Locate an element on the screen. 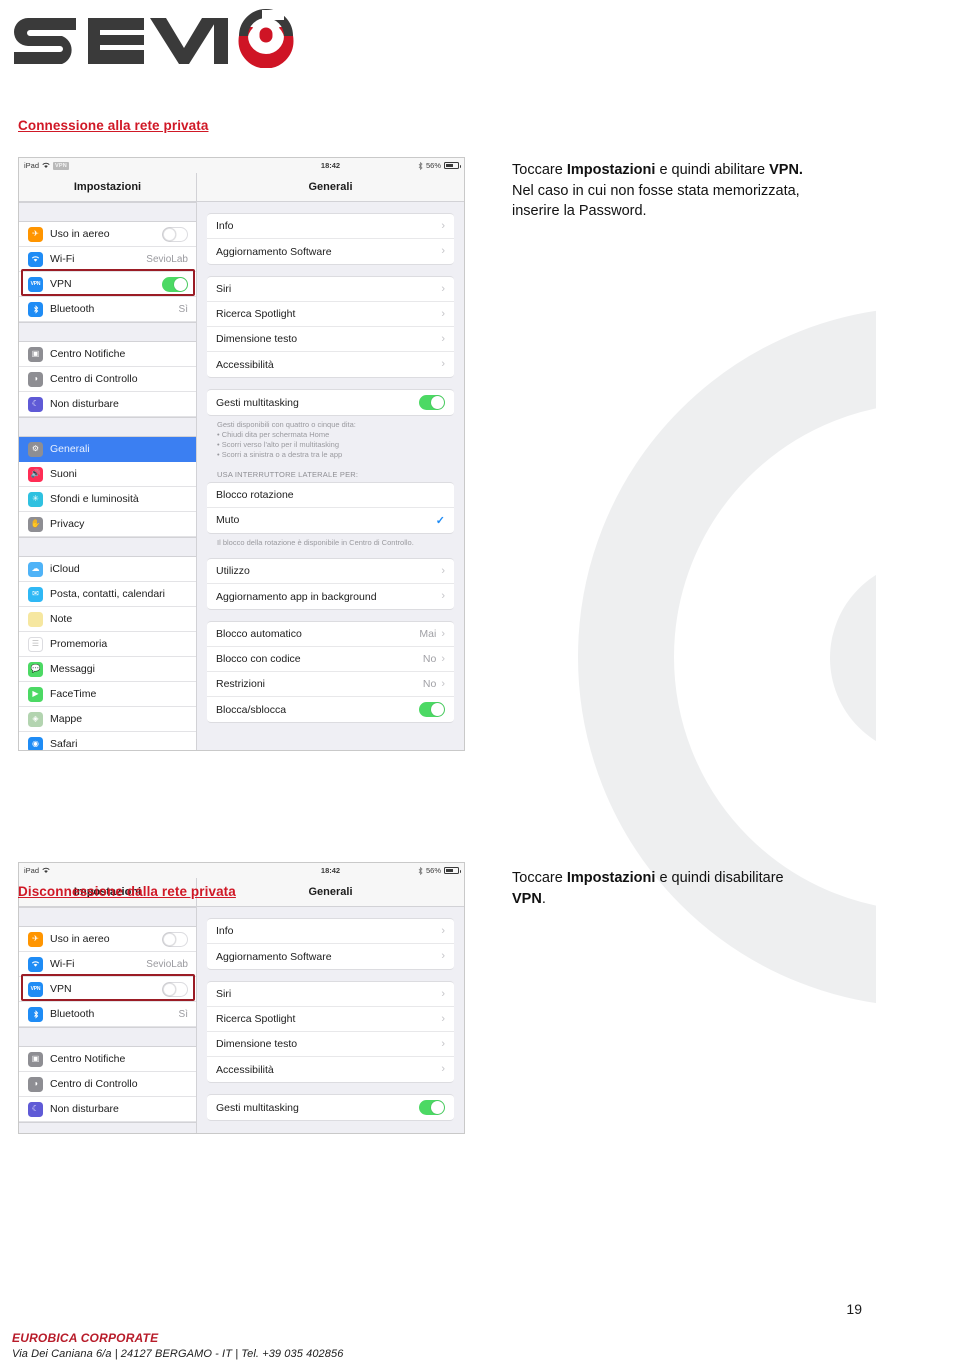 The height and width of the screenshot is (1372, 960). airplane-icon: ✈ is located at coordinates (35, 234).